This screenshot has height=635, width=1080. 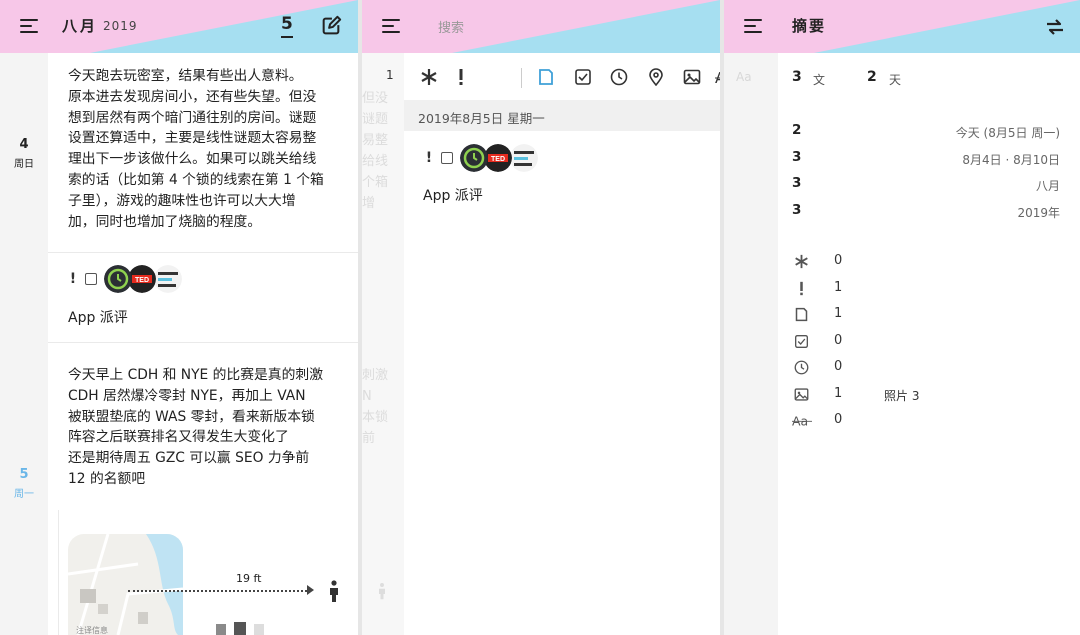 I want to click on swap-icon, so click(x=1055, y=27).